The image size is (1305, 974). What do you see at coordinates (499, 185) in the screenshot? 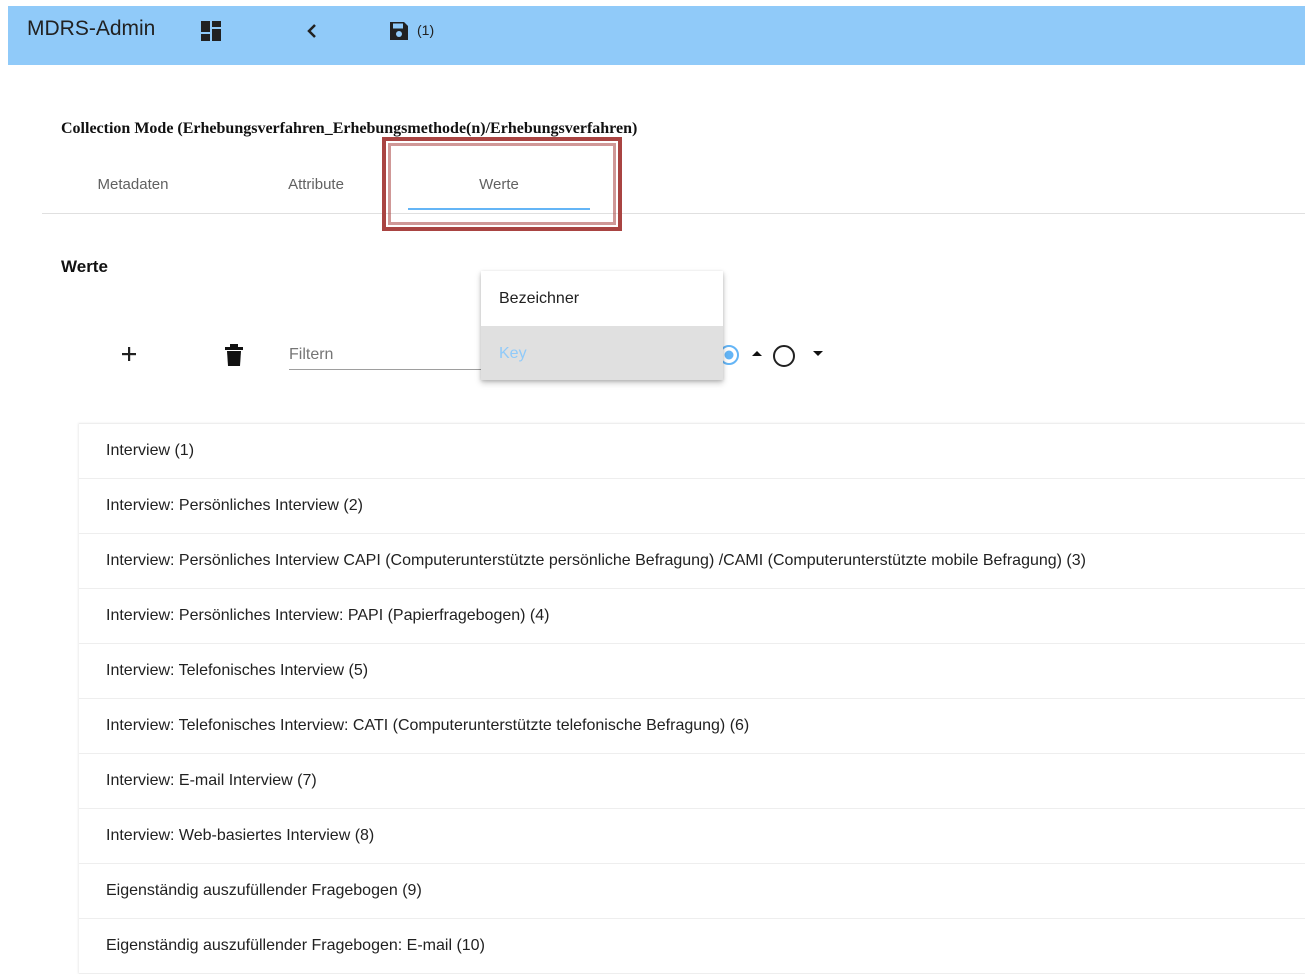
I see `tab-werte: Werte` at bounding box center [499, 185].